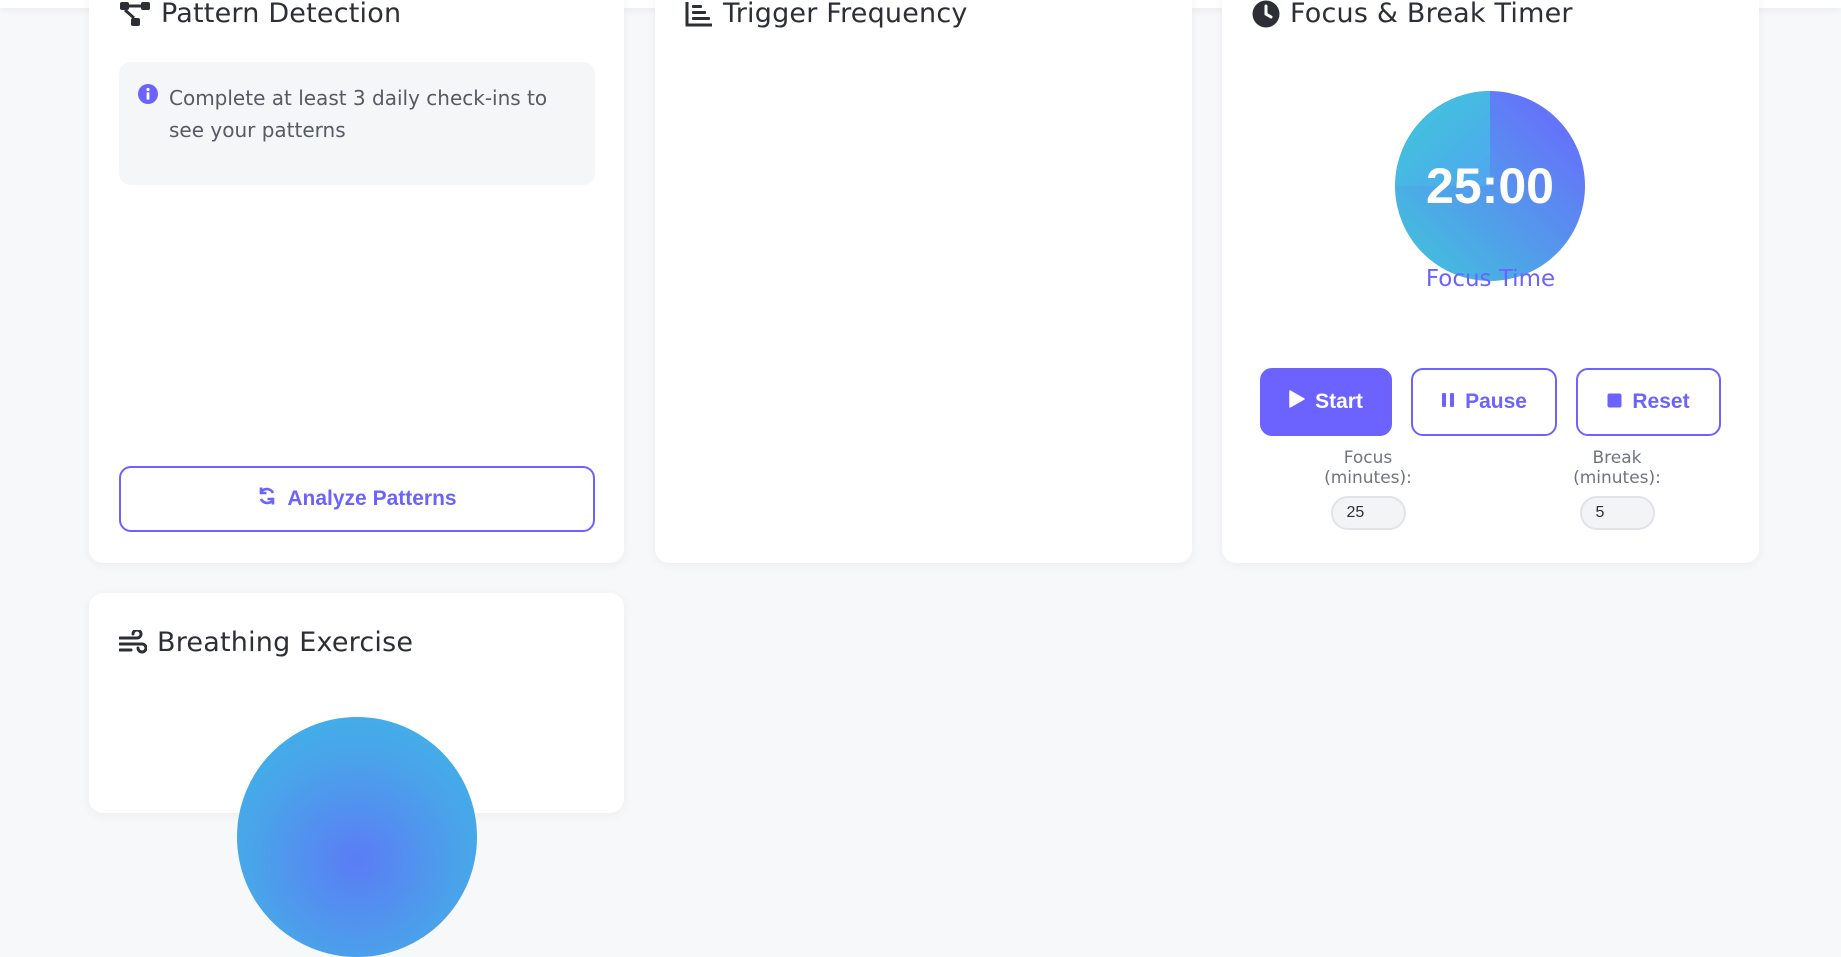 The height and width of the screenshot is (957, 1841). What do you see at coordinates (135, 14) in the screenshot?
I see `network-icon` at bounding box center [135, 14].